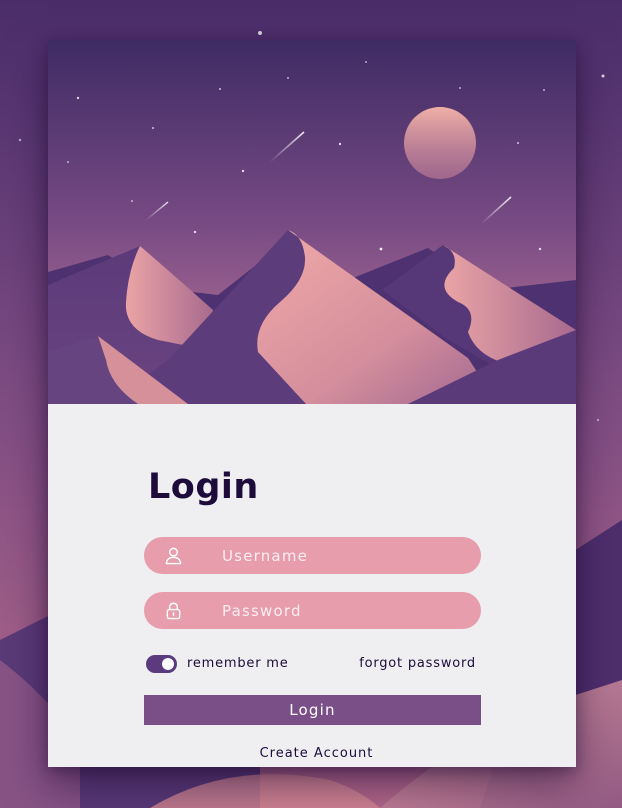  What do you see at coordinates (168, 664) in the screenshot?
I see `toggle-knob` at bounding box center [168, 664].